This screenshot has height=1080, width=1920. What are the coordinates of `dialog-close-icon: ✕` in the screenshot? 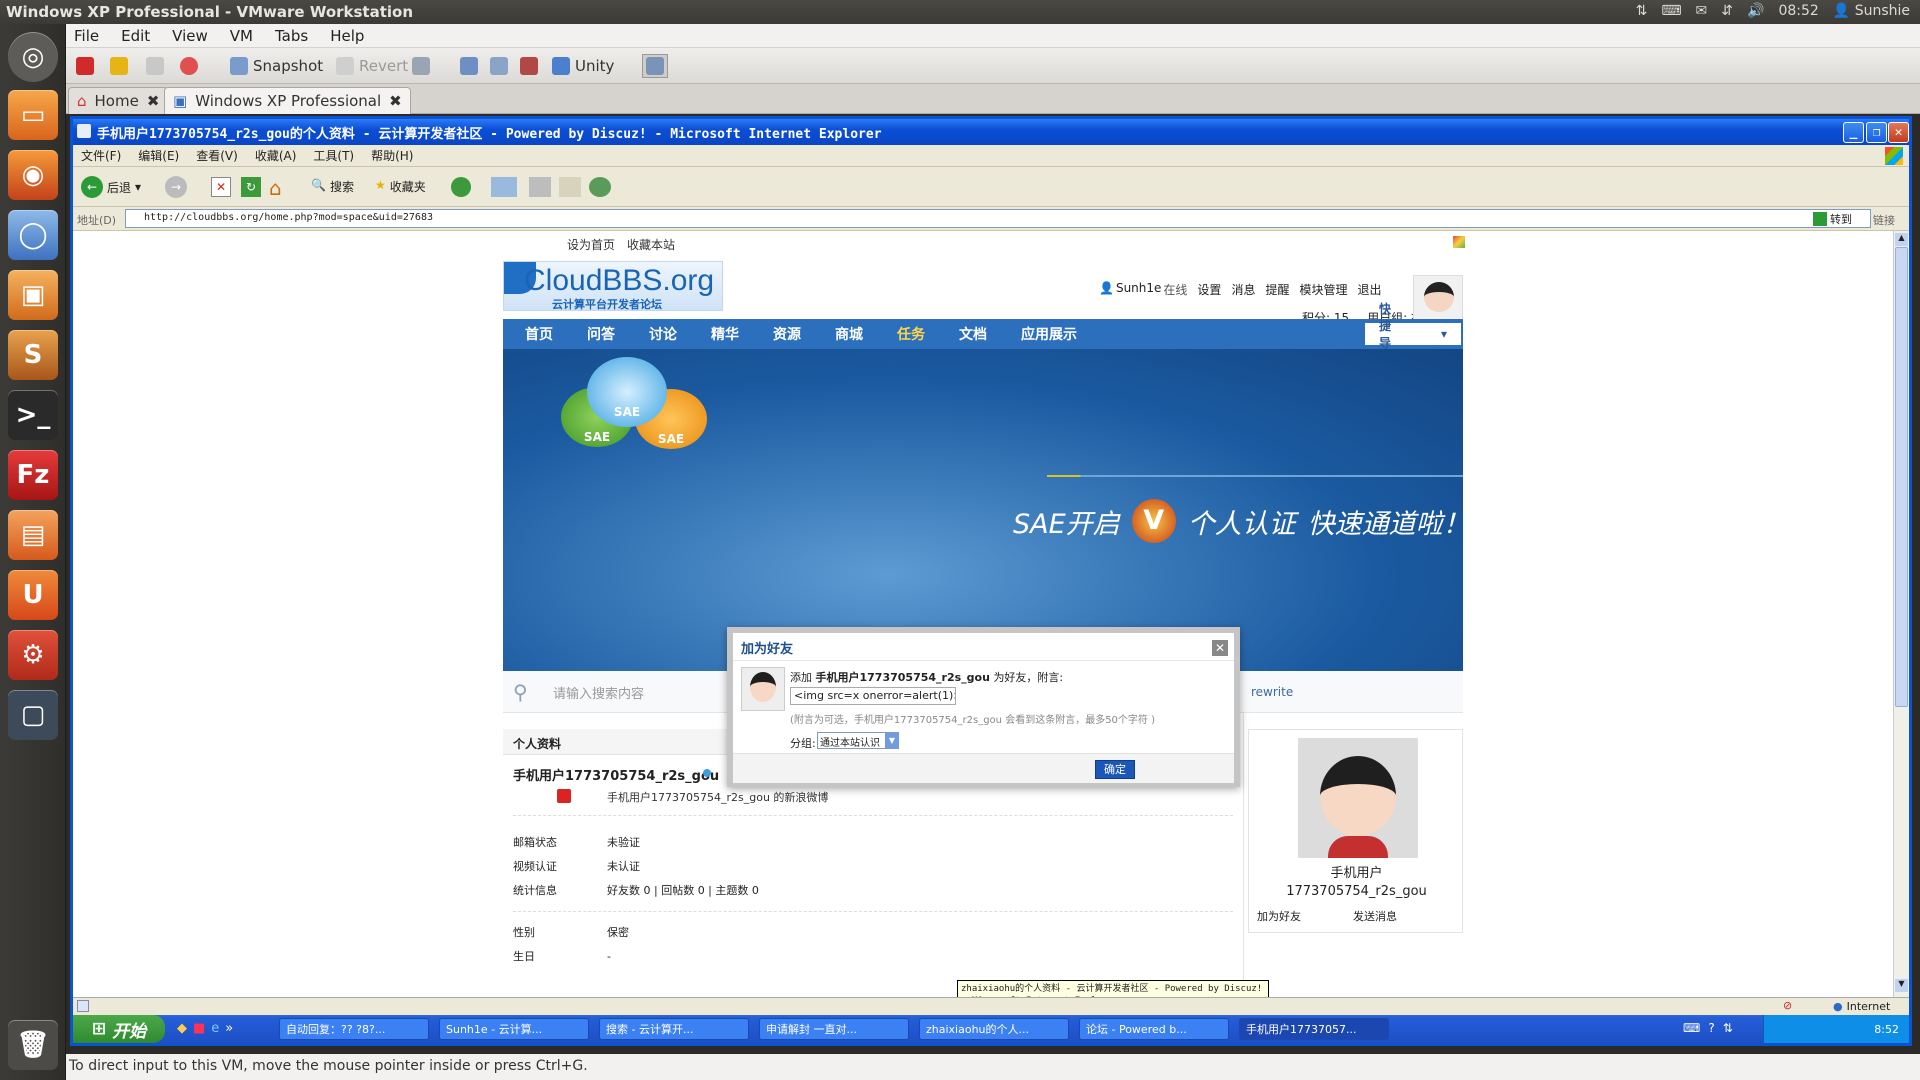 It's located at (1220, 648).